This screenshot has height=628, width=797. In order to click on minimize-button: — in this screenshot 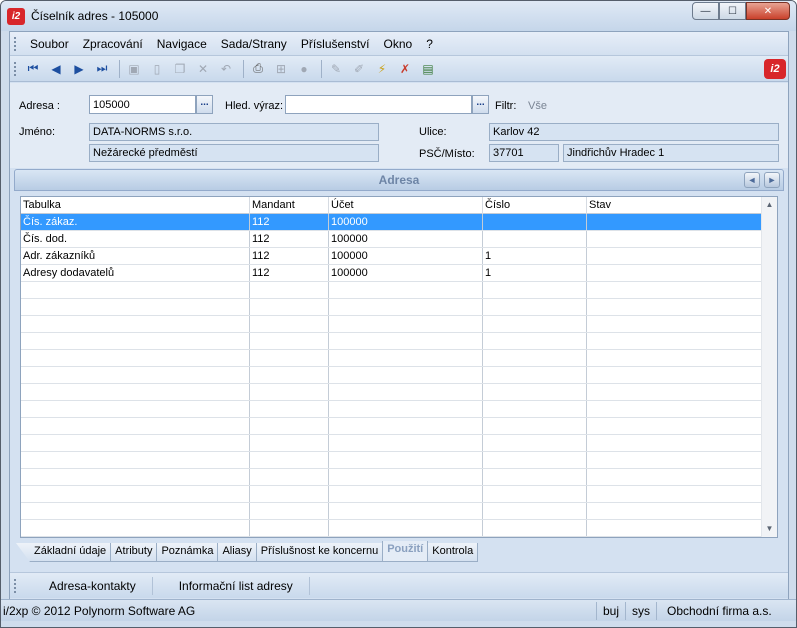, I will do `click(705, 11)`.